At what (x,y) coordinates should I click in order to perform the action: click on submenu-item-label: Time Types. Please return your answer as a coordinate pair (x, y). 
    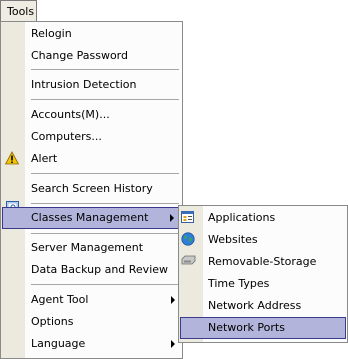
    Looking at the image, I should click on (239, 283).